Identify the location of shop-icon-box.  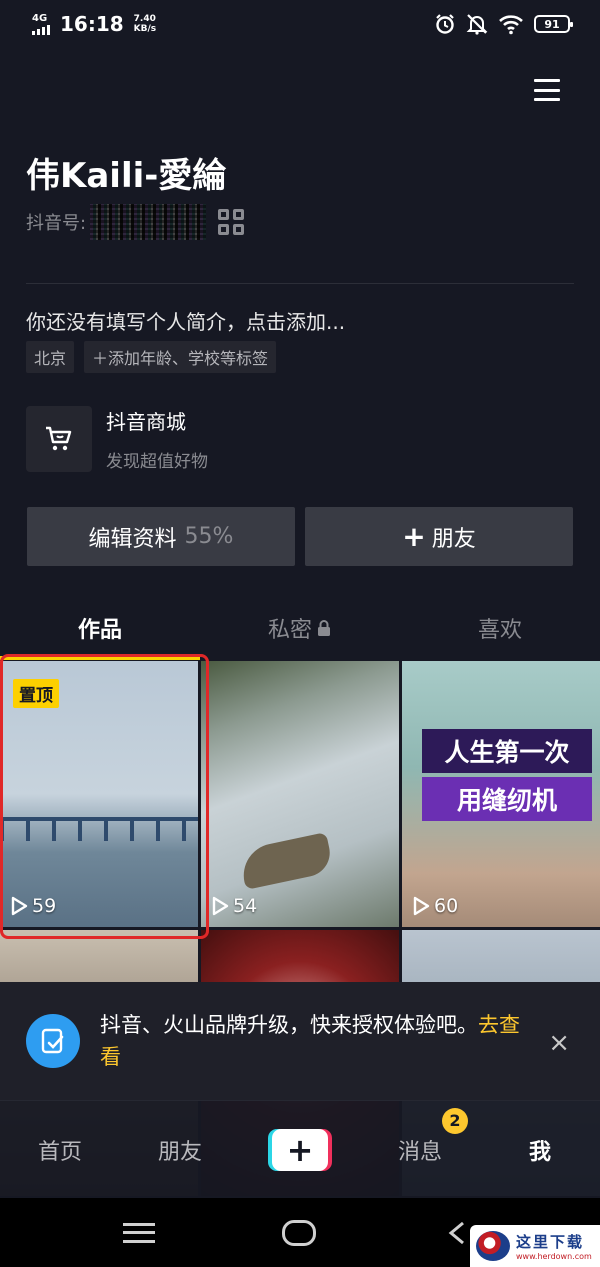
(59, 439).